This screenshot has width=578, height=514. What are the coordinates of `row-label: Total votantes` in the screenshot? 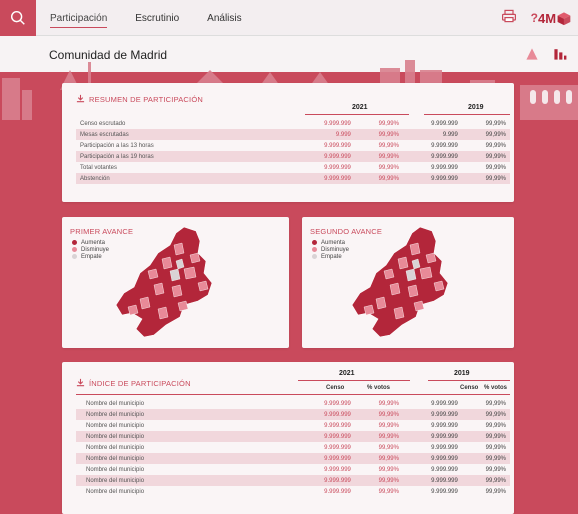 It's located at (99, 167).